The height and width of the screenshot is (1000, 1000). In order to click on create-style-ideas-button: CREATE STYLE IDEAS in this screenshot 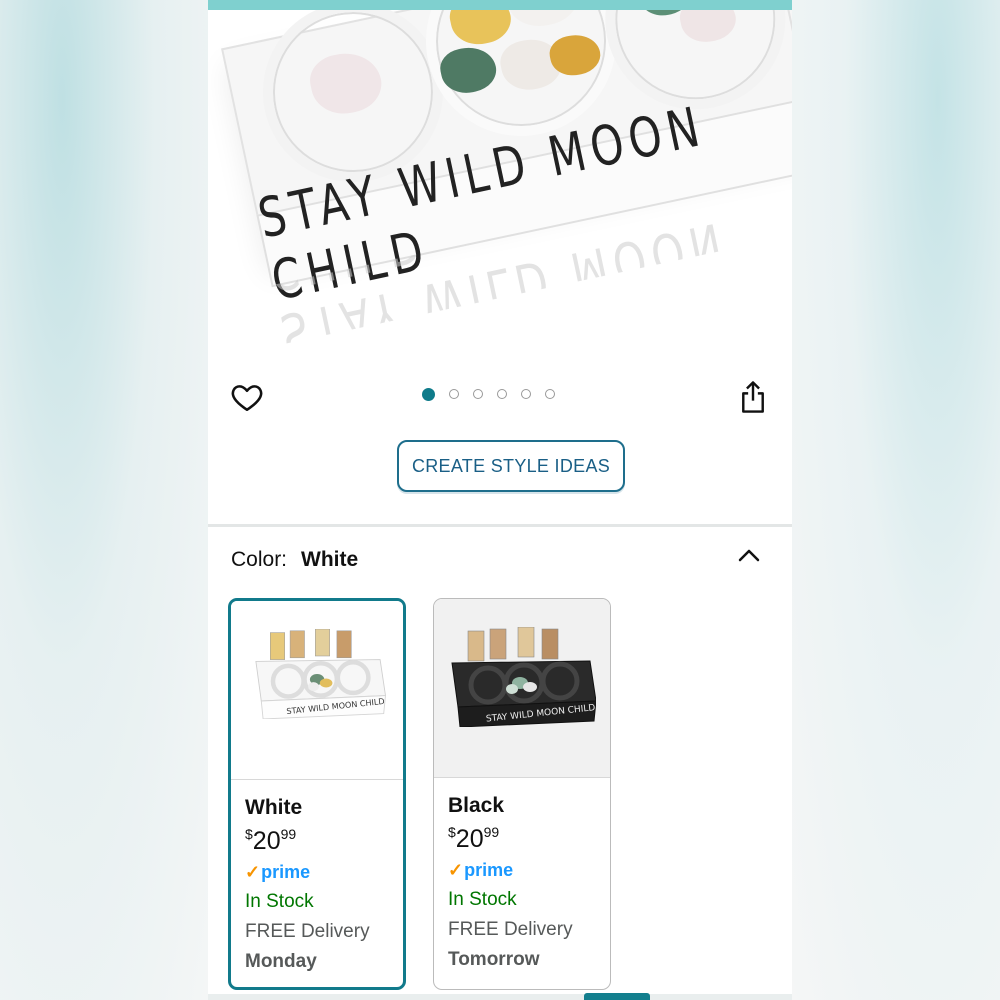, I will do `click(511, 466)`.